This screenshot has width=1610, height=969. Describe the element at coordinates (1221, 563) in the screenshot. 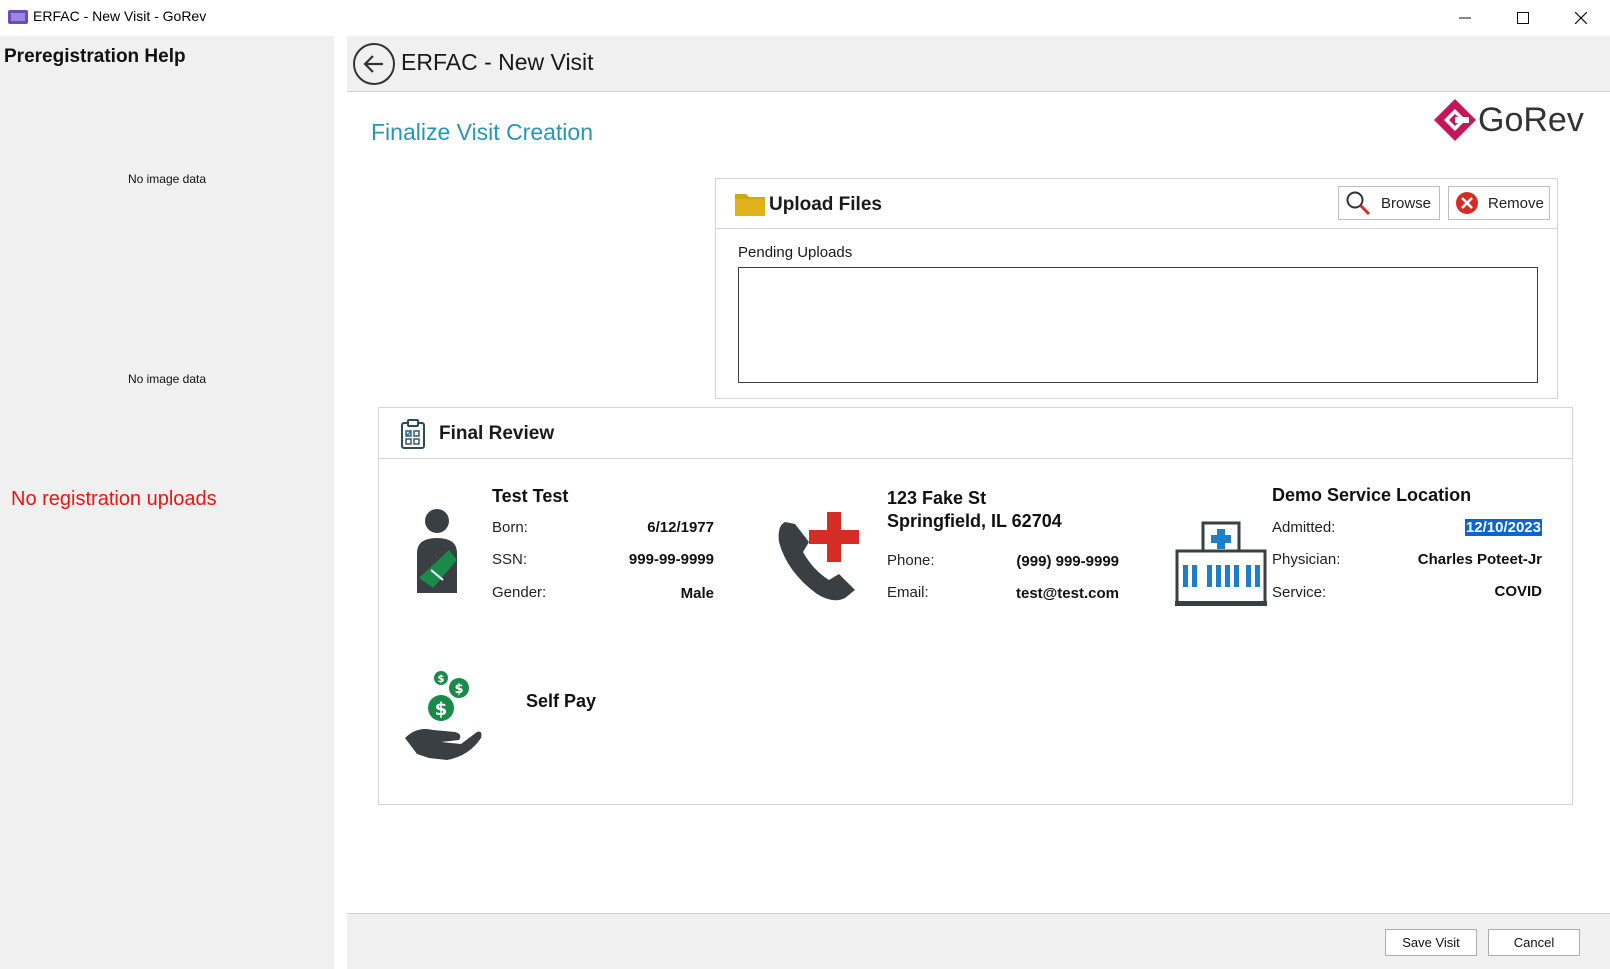

I see `hospital-icon` at that location.